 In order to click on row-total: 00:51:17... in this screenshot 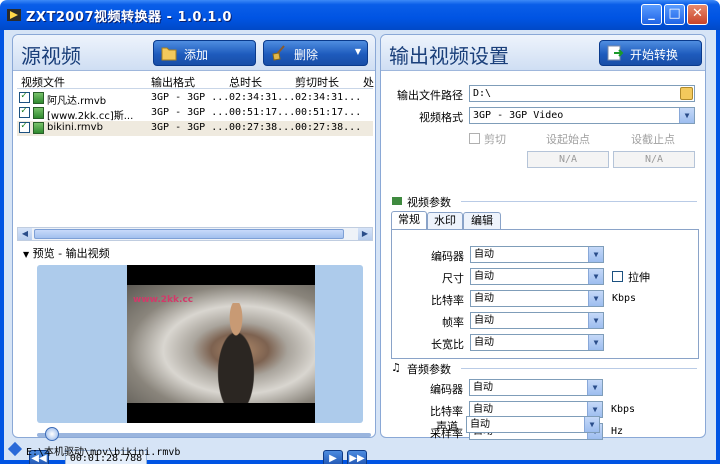, I will do `click(262, 112)`.